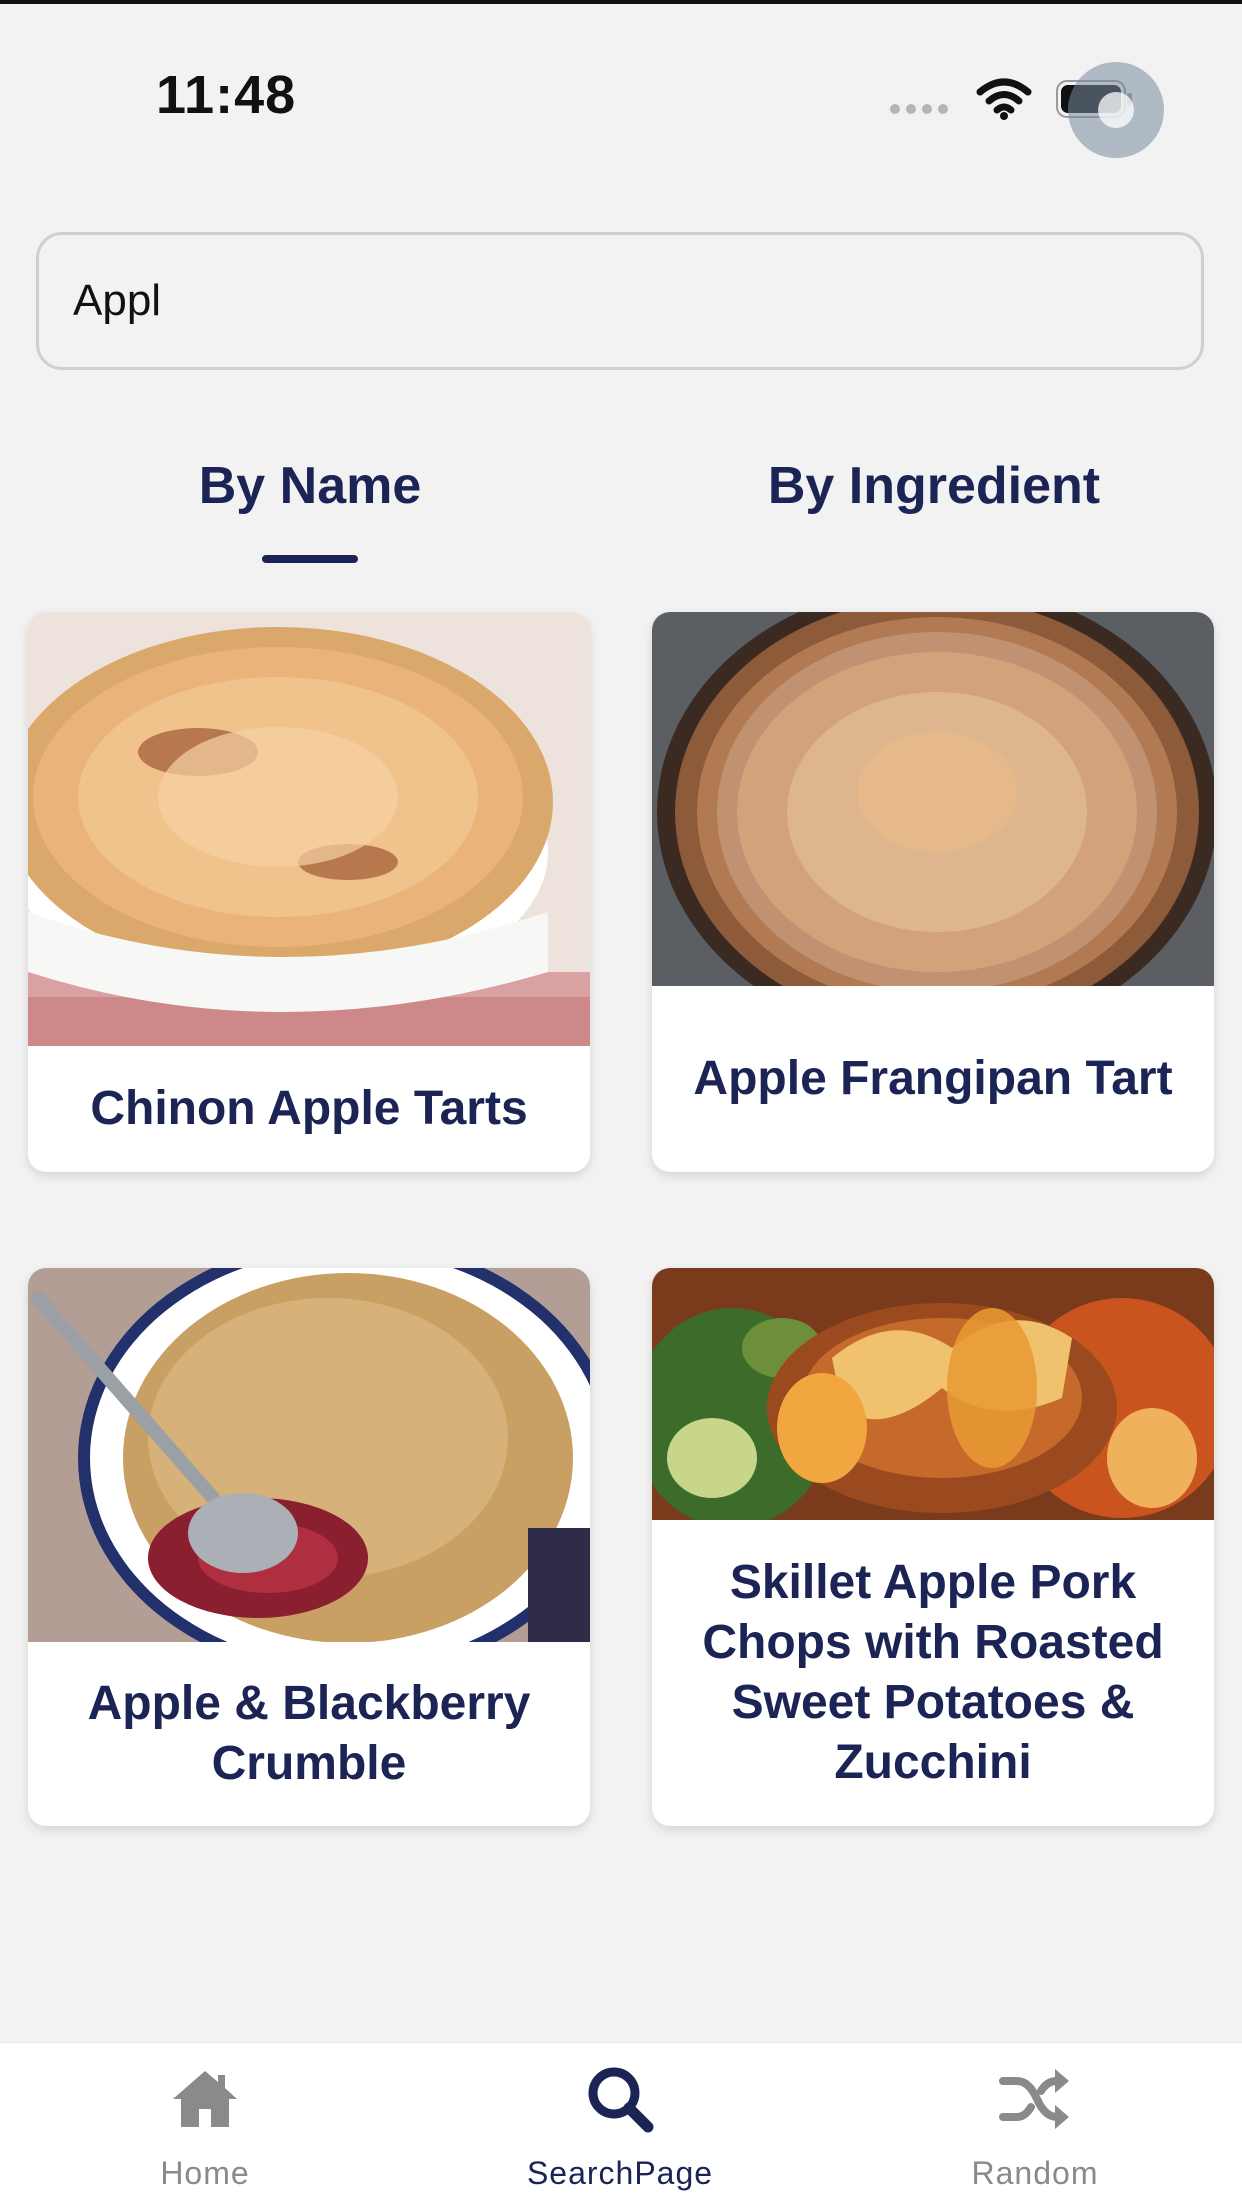 This screenshot has width=1242, height=2208. Describe the element at coordinates (933, 1394) in the screenshot. I see `pork-chops-photo` at that location.